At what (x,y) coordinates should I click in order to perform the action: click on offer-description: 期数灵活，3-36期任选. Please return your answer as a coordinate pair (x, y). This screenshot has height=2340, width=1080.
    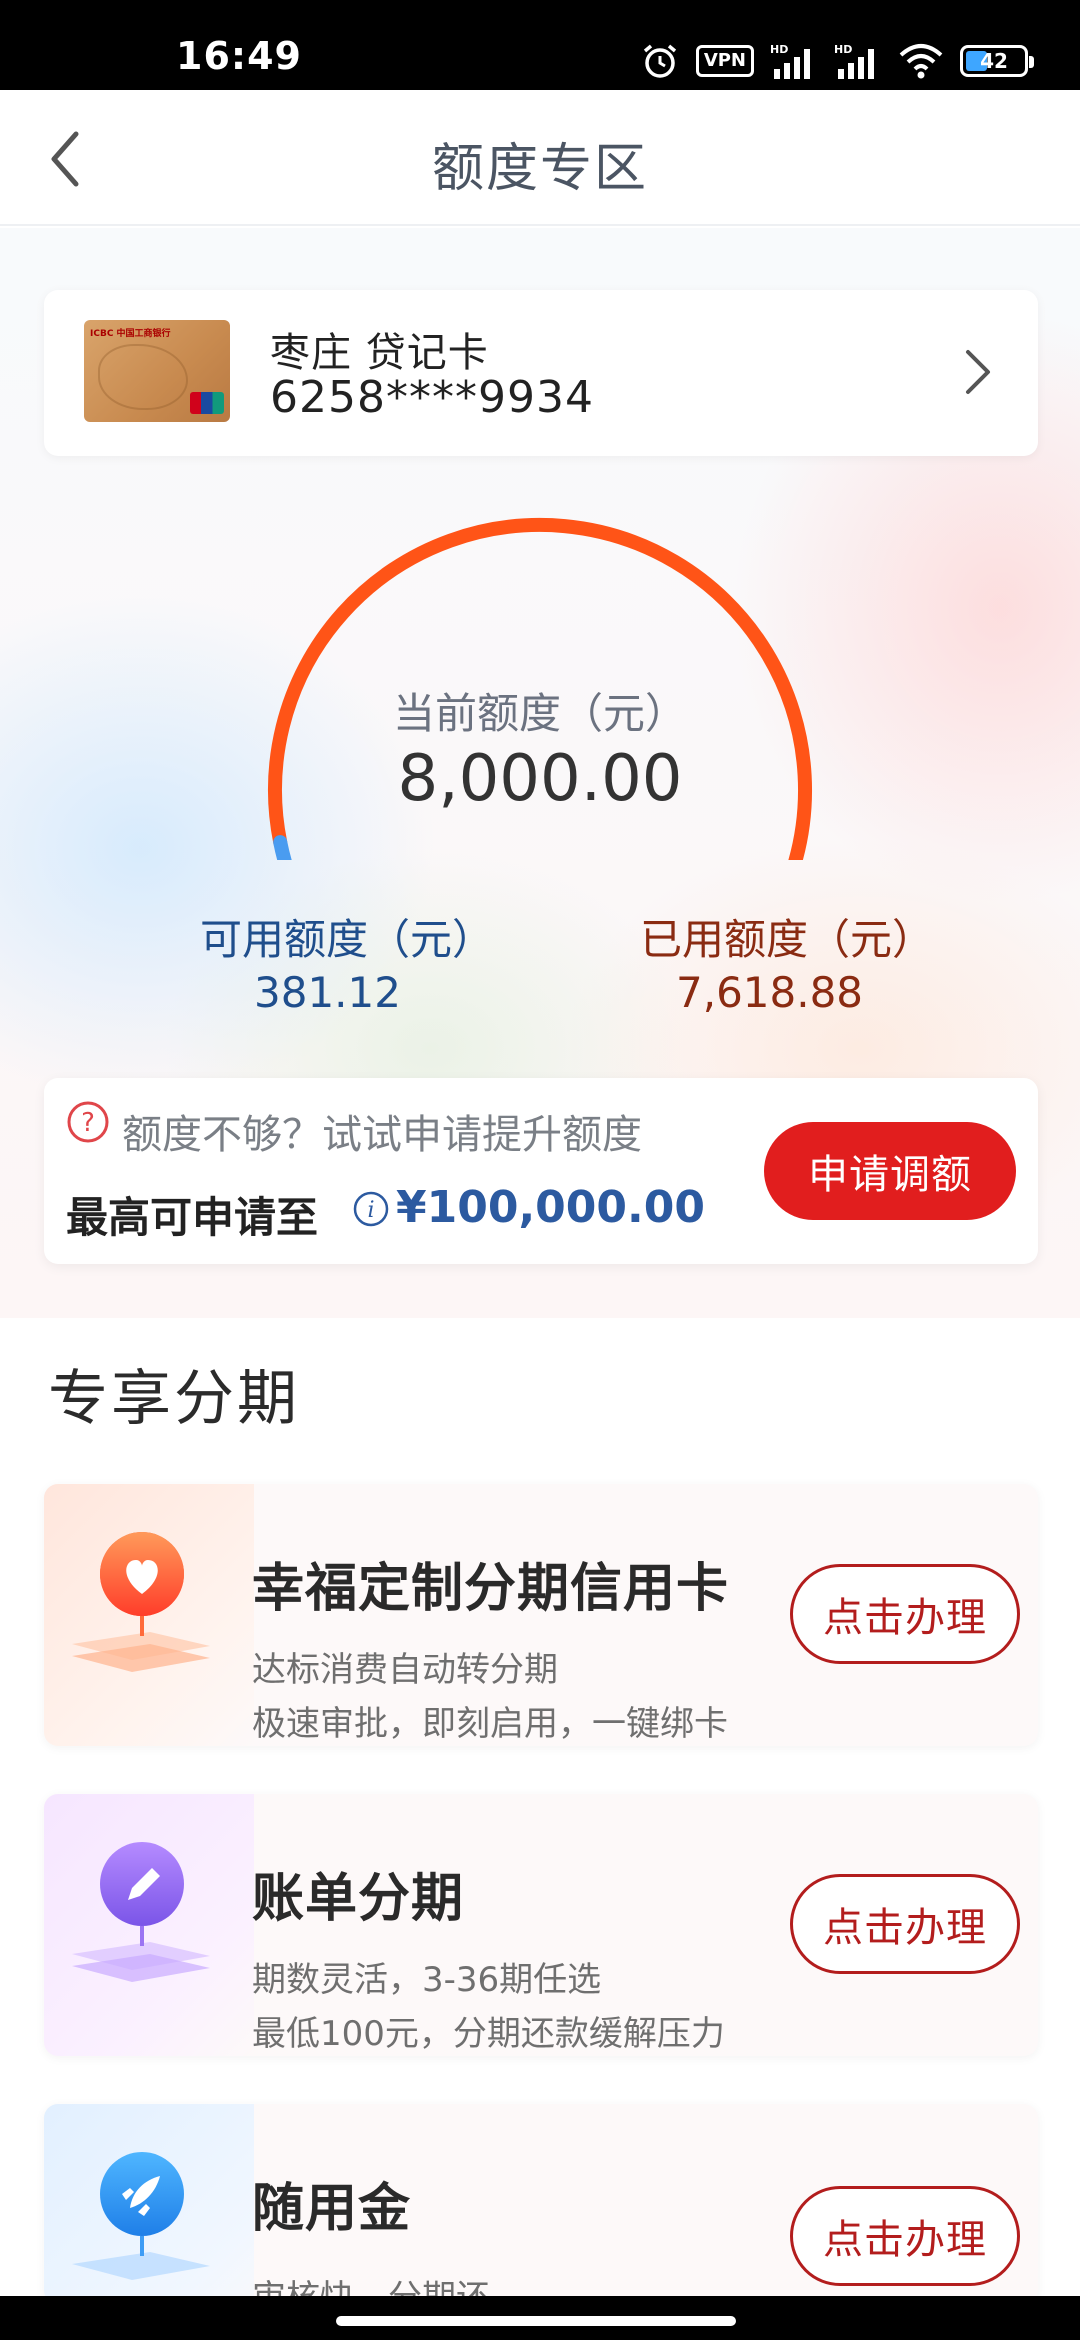
    Looking at the image, I should click on (427, 1980).